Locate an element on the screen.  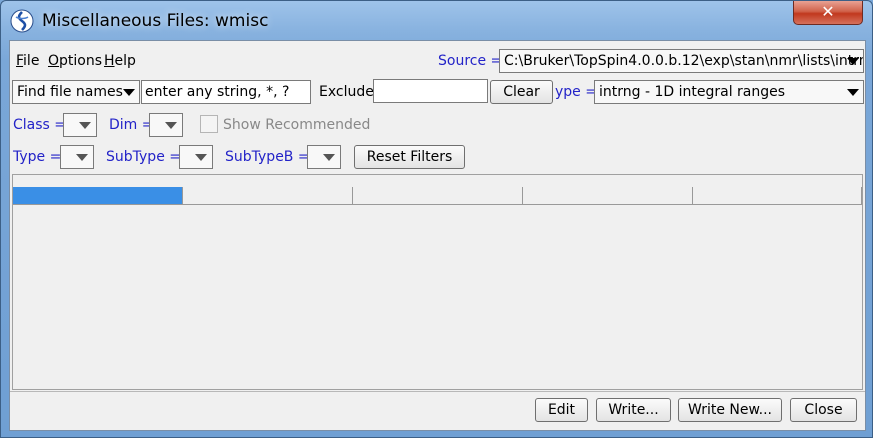
edit-button-label: Edit is located at coordinates (561, 410).